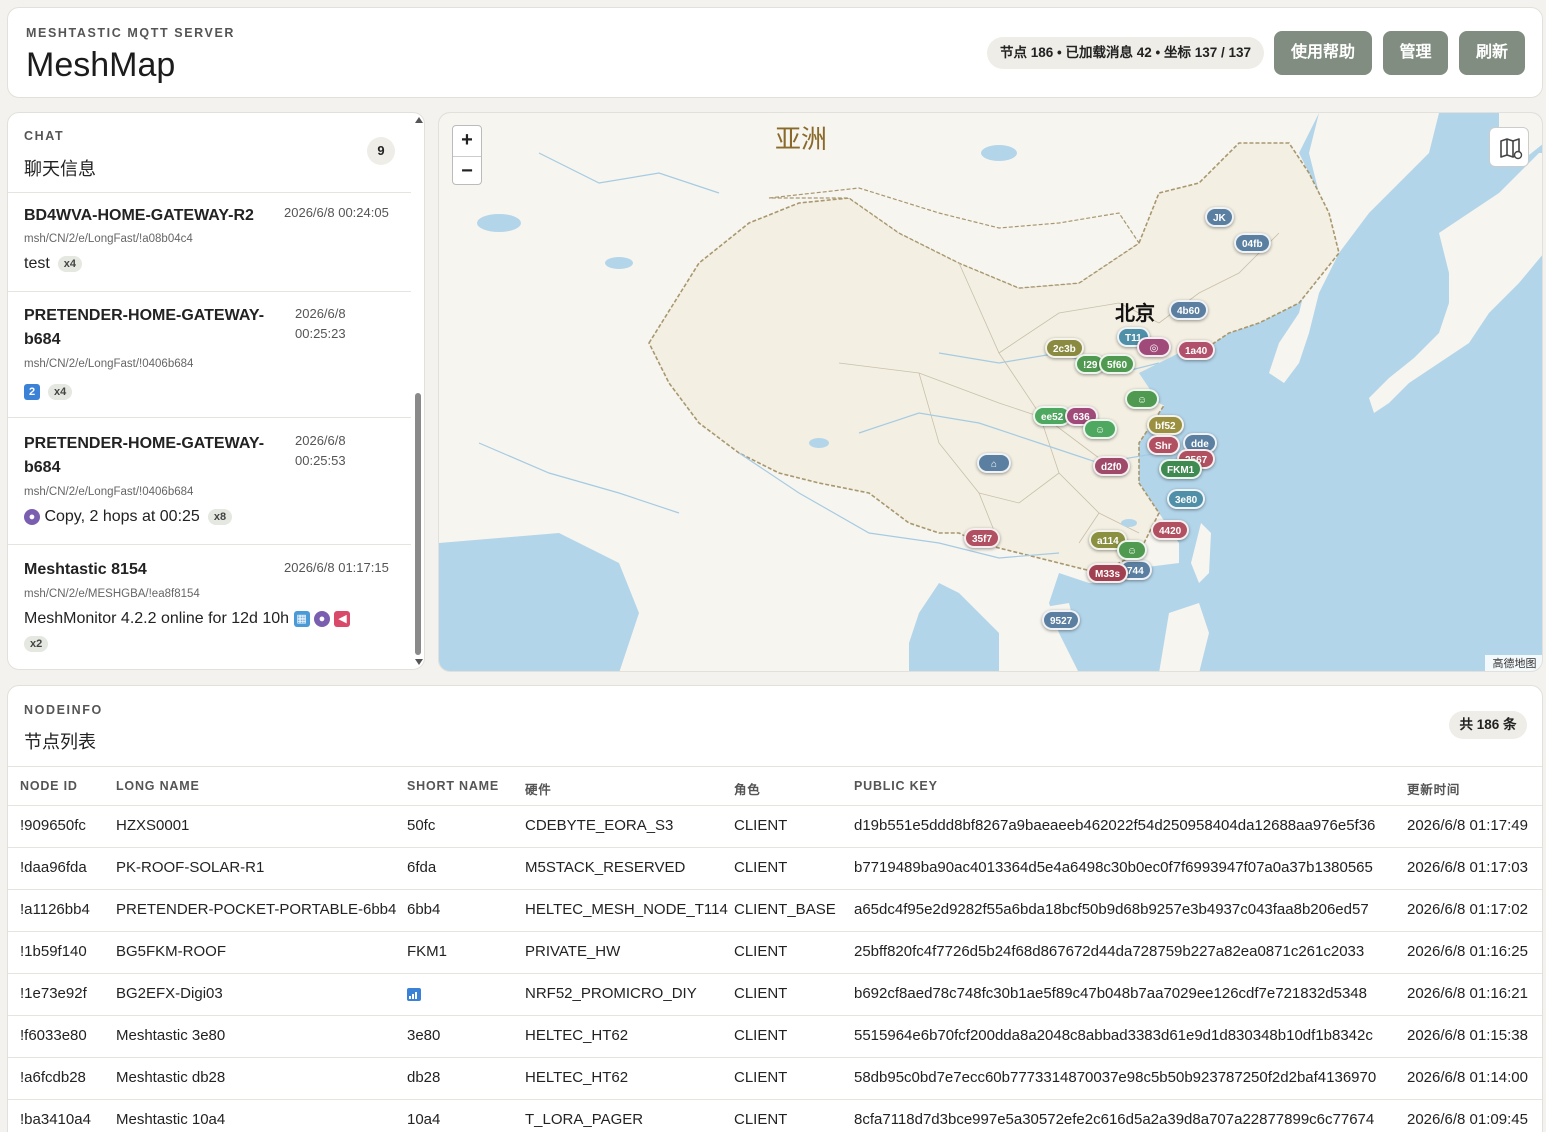 This screenshot has height=1132, width=1546. What do you see at coordinates (256, 909) in the screenshot?
I see `cell-long-name: PRETENDER-POCKET-PORTABLE-6bb4` at bounding box center [256, 909].